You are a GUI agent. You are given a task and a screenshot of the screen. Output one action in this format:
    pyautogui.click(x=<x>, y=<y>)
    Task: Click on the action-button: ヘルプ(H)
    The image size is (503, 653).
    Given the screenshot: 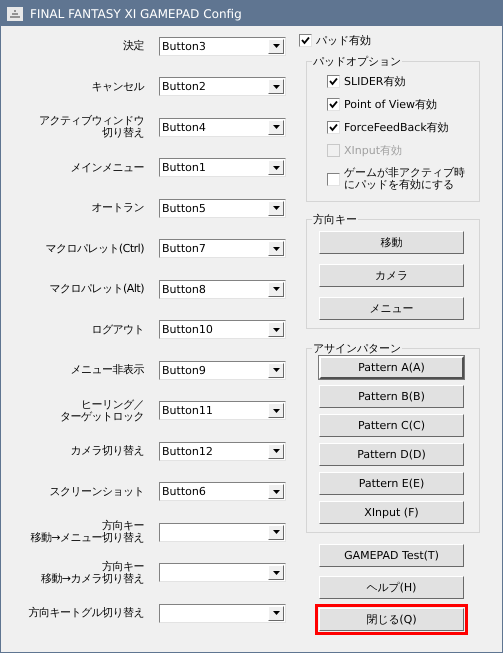 What is the action you would take?
    pyautogui.click(x=391, y=587)
    